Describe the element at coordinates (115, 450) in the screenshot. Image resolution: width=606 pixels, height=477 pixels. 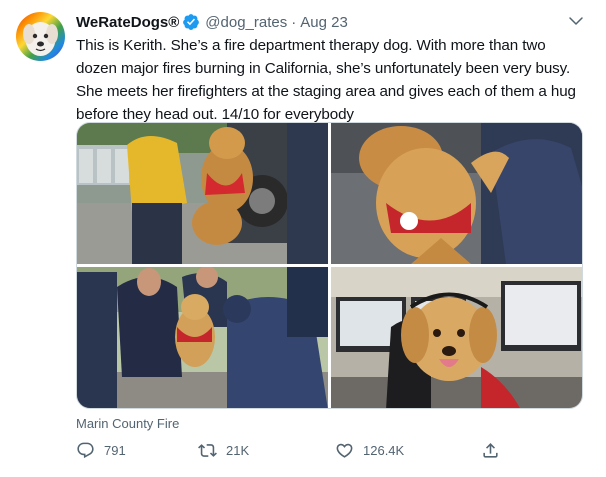
I see `reply-count: 791` at that location.